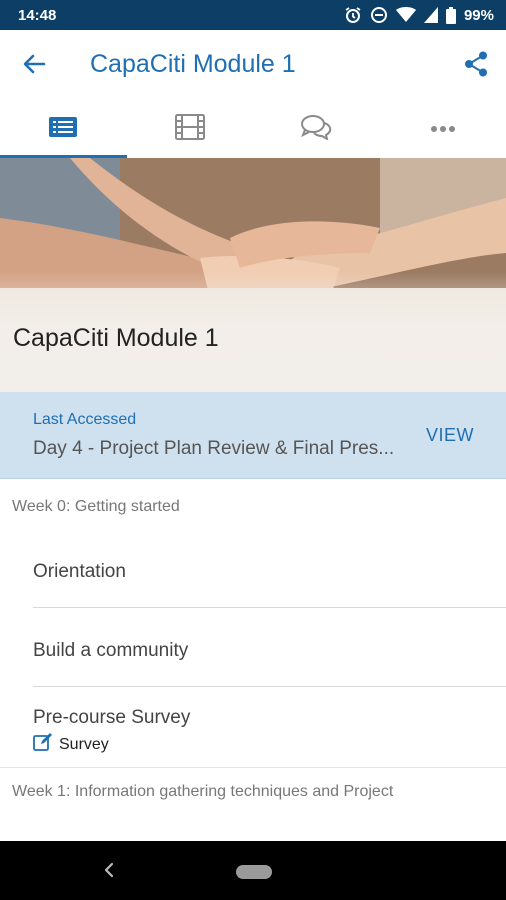 The height and width of the screenshot is (900, 506). I want to click on view-button: VIEW, so click(450, 435).